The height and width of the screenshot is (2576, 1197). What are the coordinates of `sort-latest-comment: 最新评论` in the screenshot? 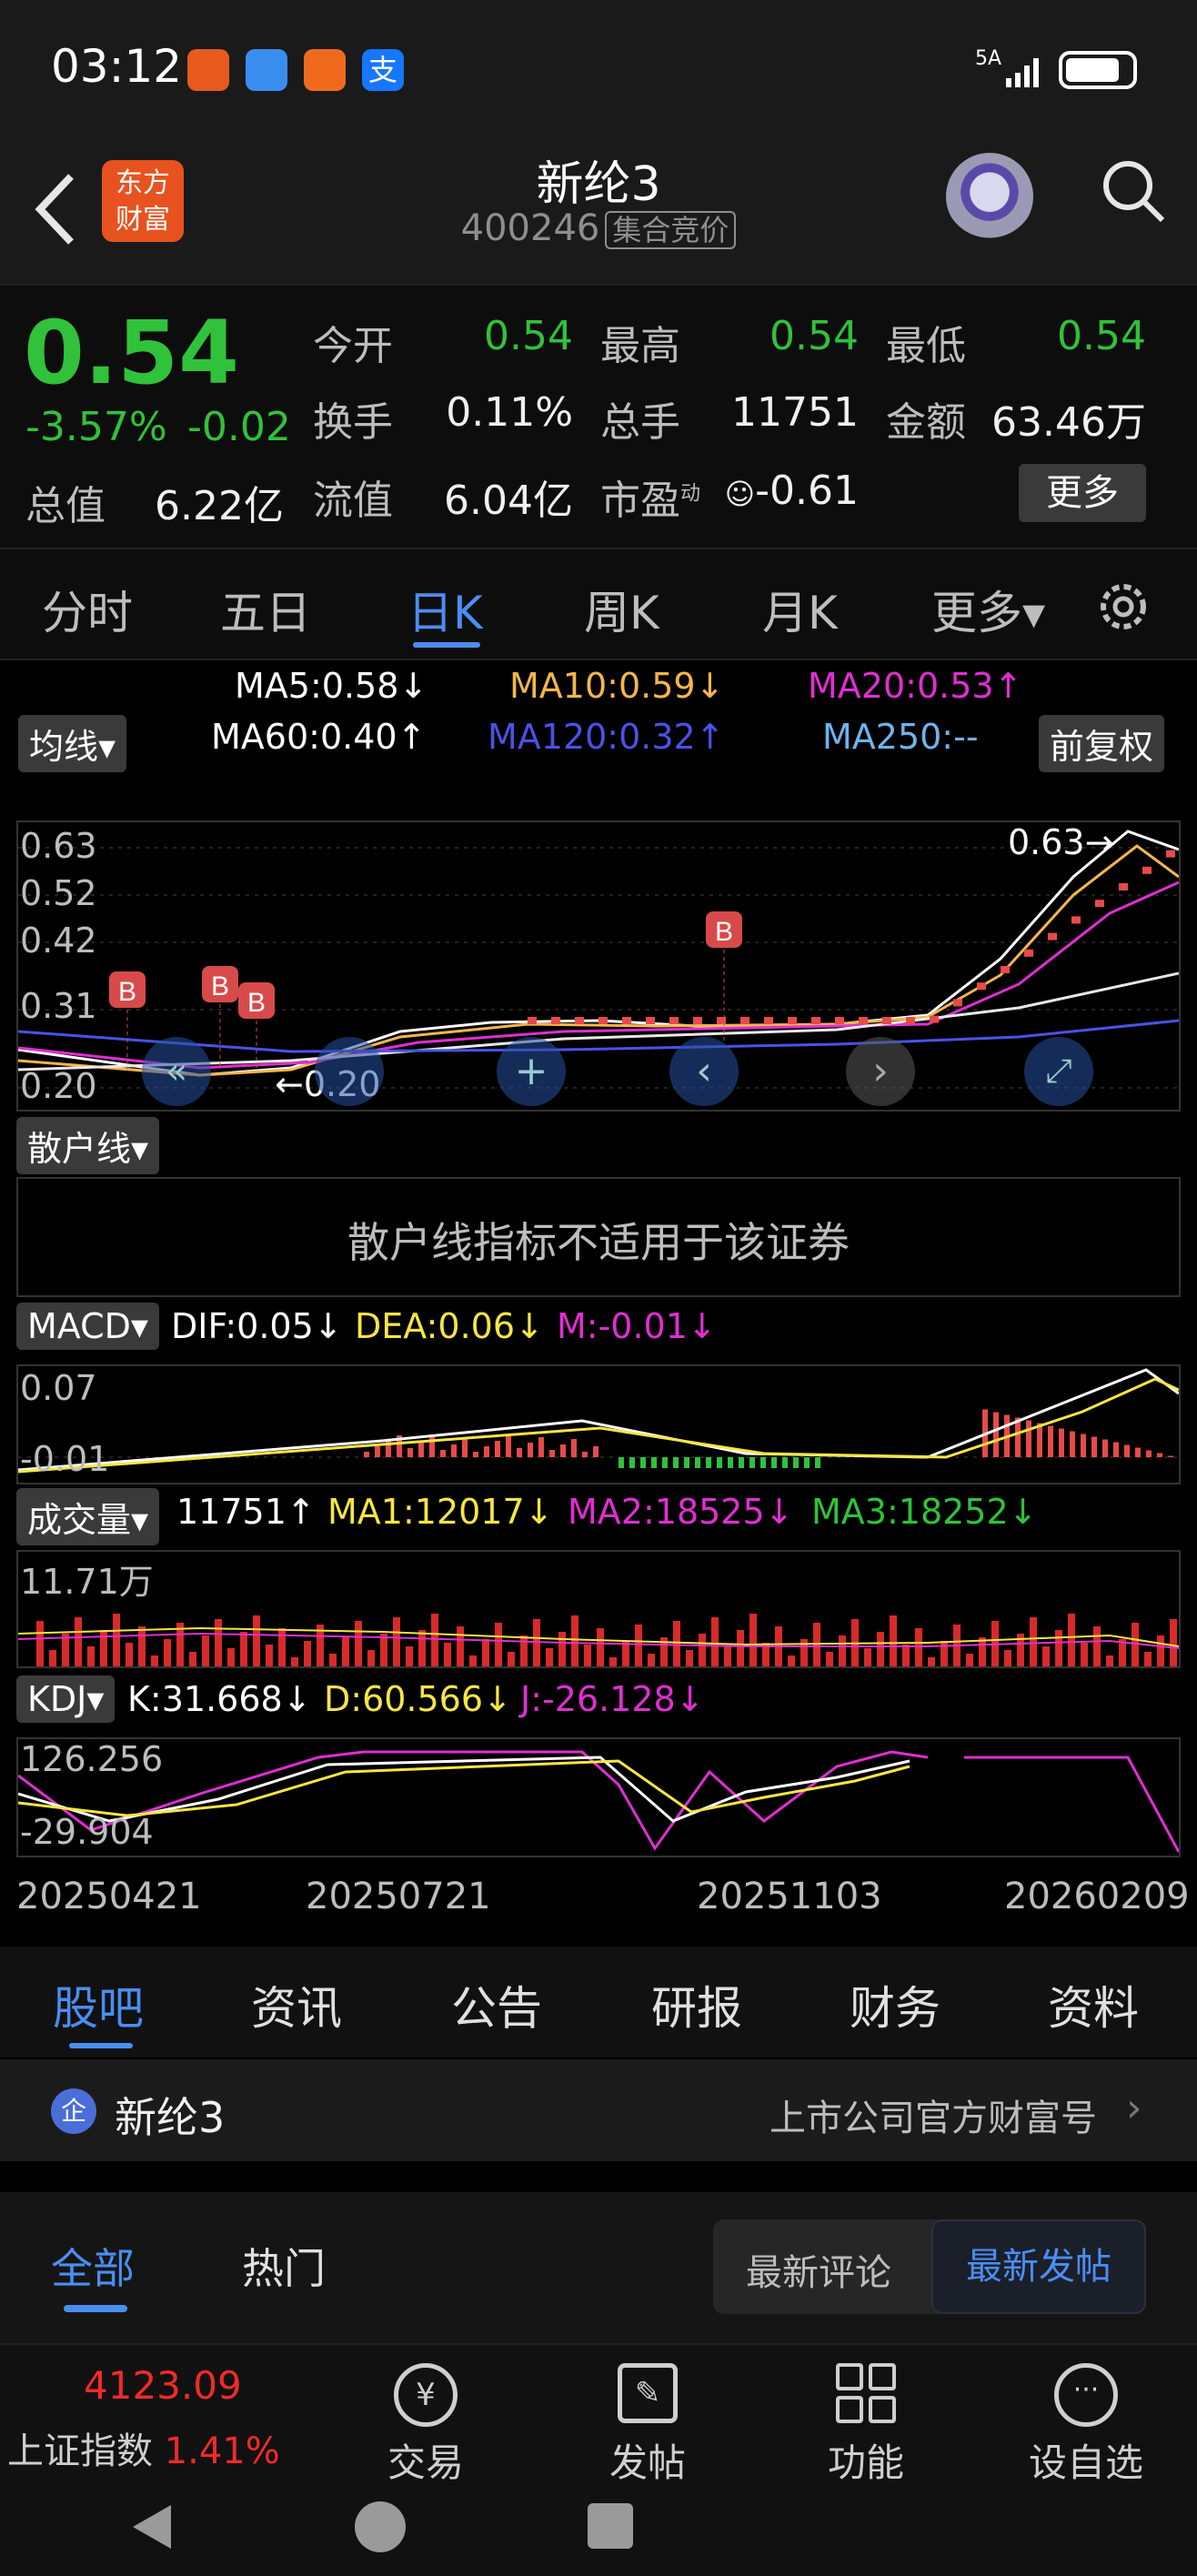 It's located at (818, 2269).